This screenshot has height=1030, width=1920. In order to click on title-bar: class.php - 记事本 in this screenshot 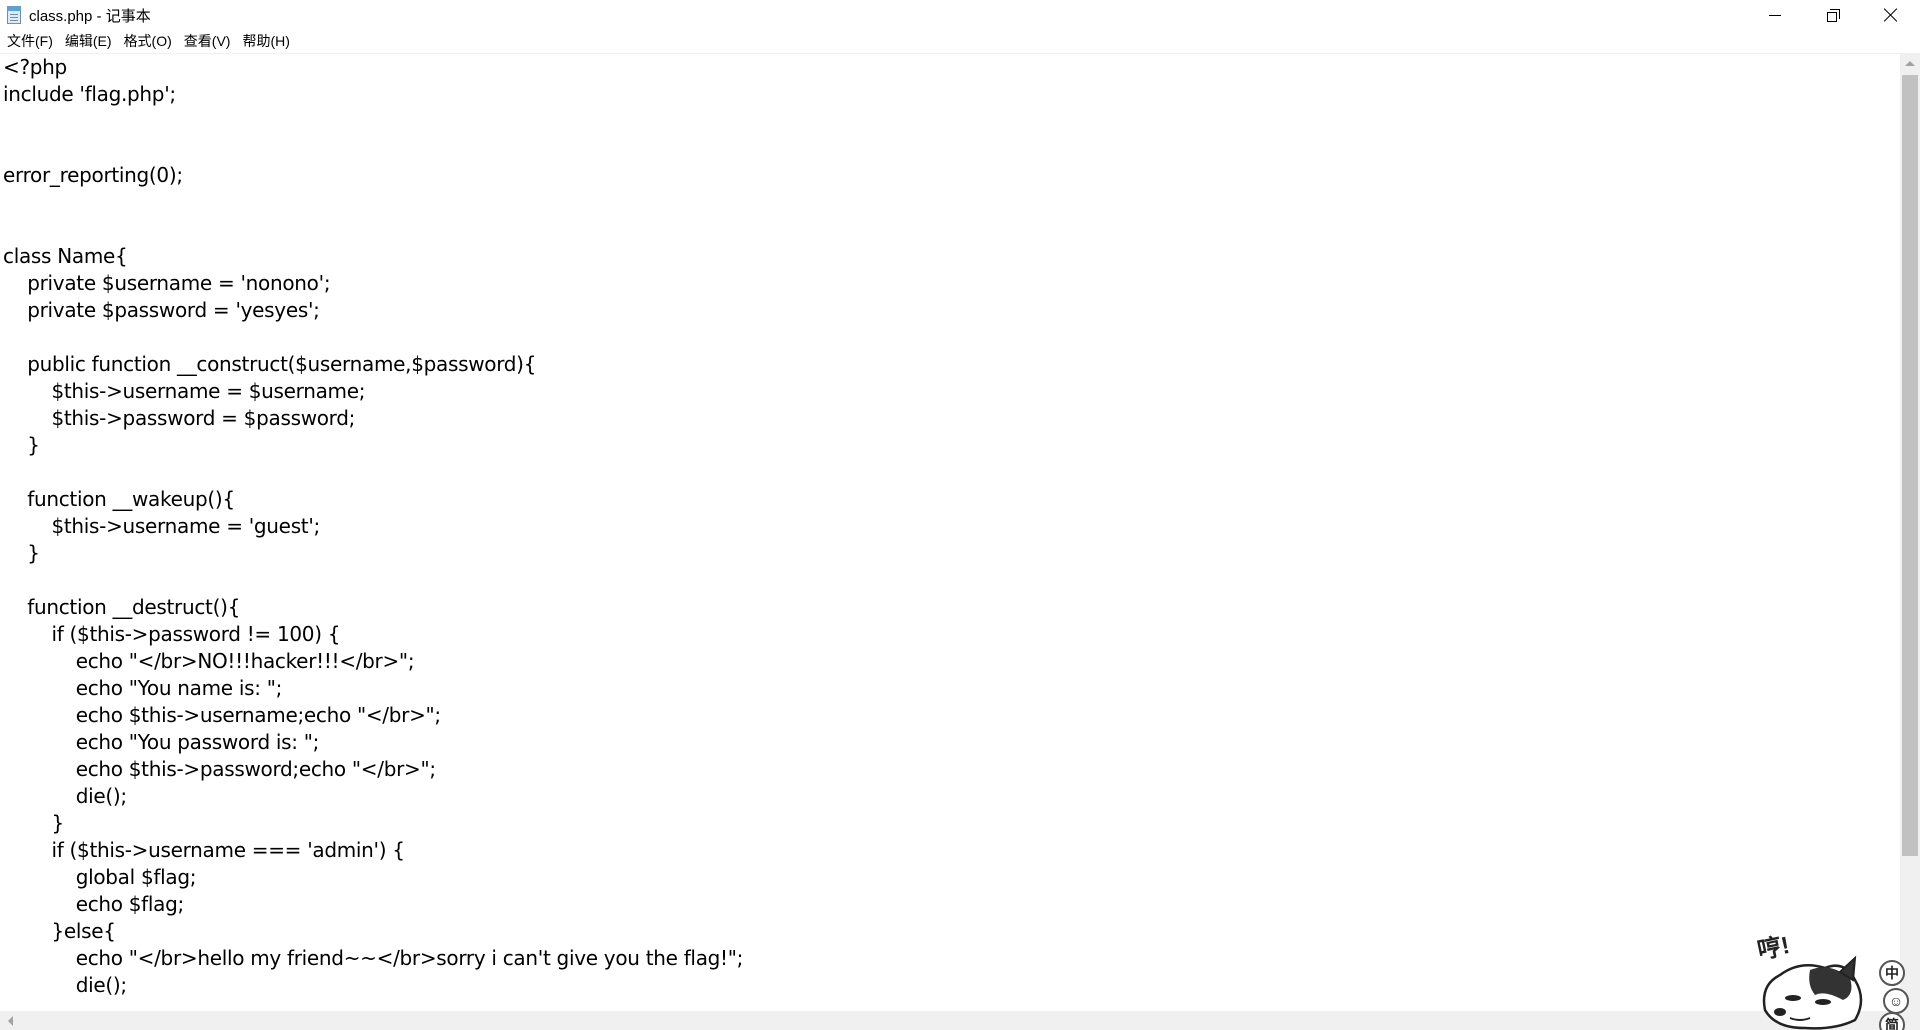, I will do `click(960, 15)`.